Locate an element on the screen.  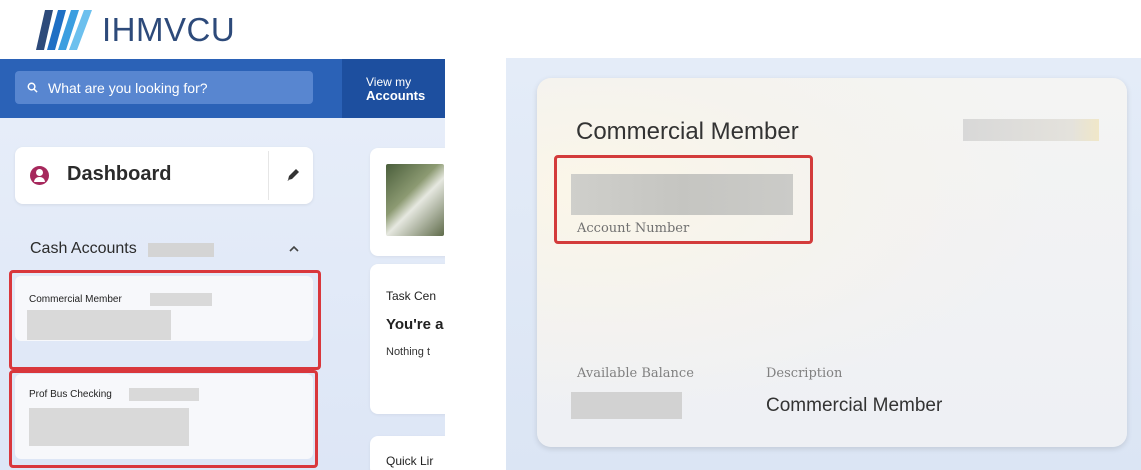
view-accounts-tab: View my Accounts is located at coordinates (393, 88).